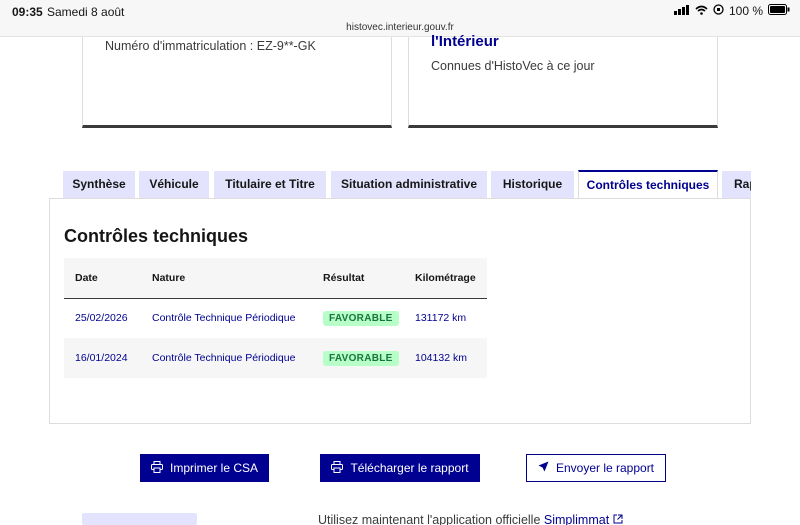  I want to click on download-report-button: Télécharger le rapport, so click(400, 468).